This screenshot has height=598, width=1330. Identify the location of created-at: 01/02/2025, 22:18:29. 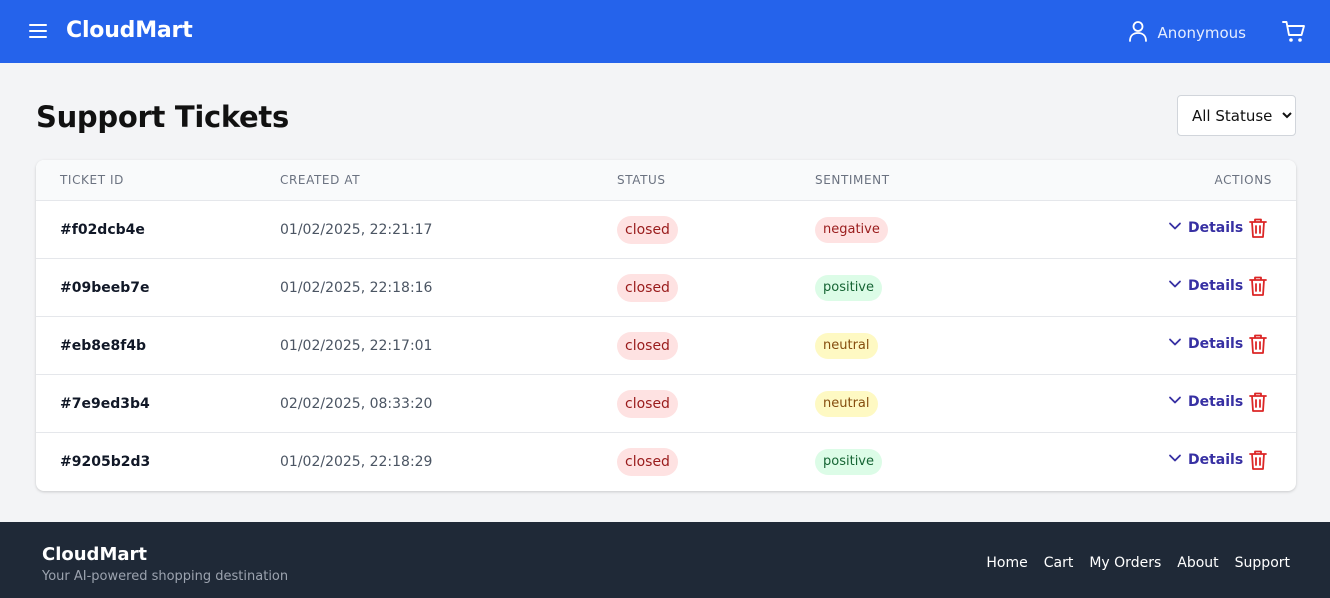
(356, 462).